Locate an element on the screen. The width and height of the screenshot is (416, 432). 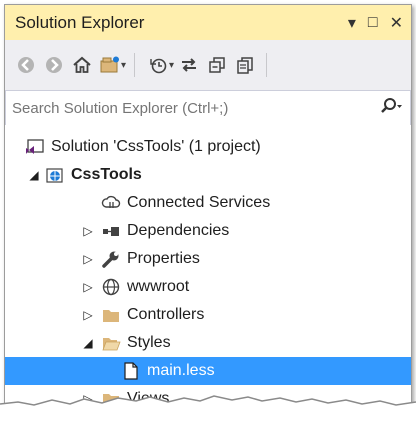
tree-item-label: Connected Services is located at coordinates (199, 202).